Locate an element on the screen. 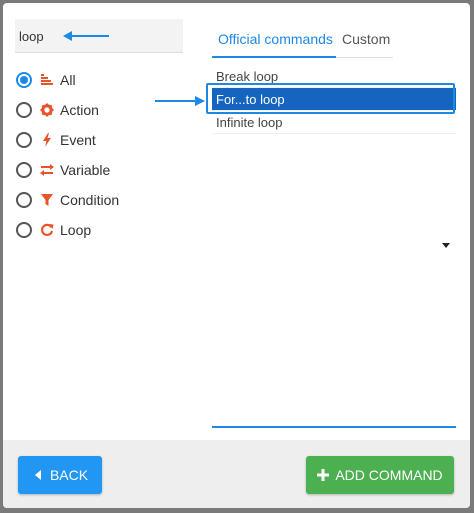 The image size is (474, 513). back-button: BACK is located at coordinates (60, 475).